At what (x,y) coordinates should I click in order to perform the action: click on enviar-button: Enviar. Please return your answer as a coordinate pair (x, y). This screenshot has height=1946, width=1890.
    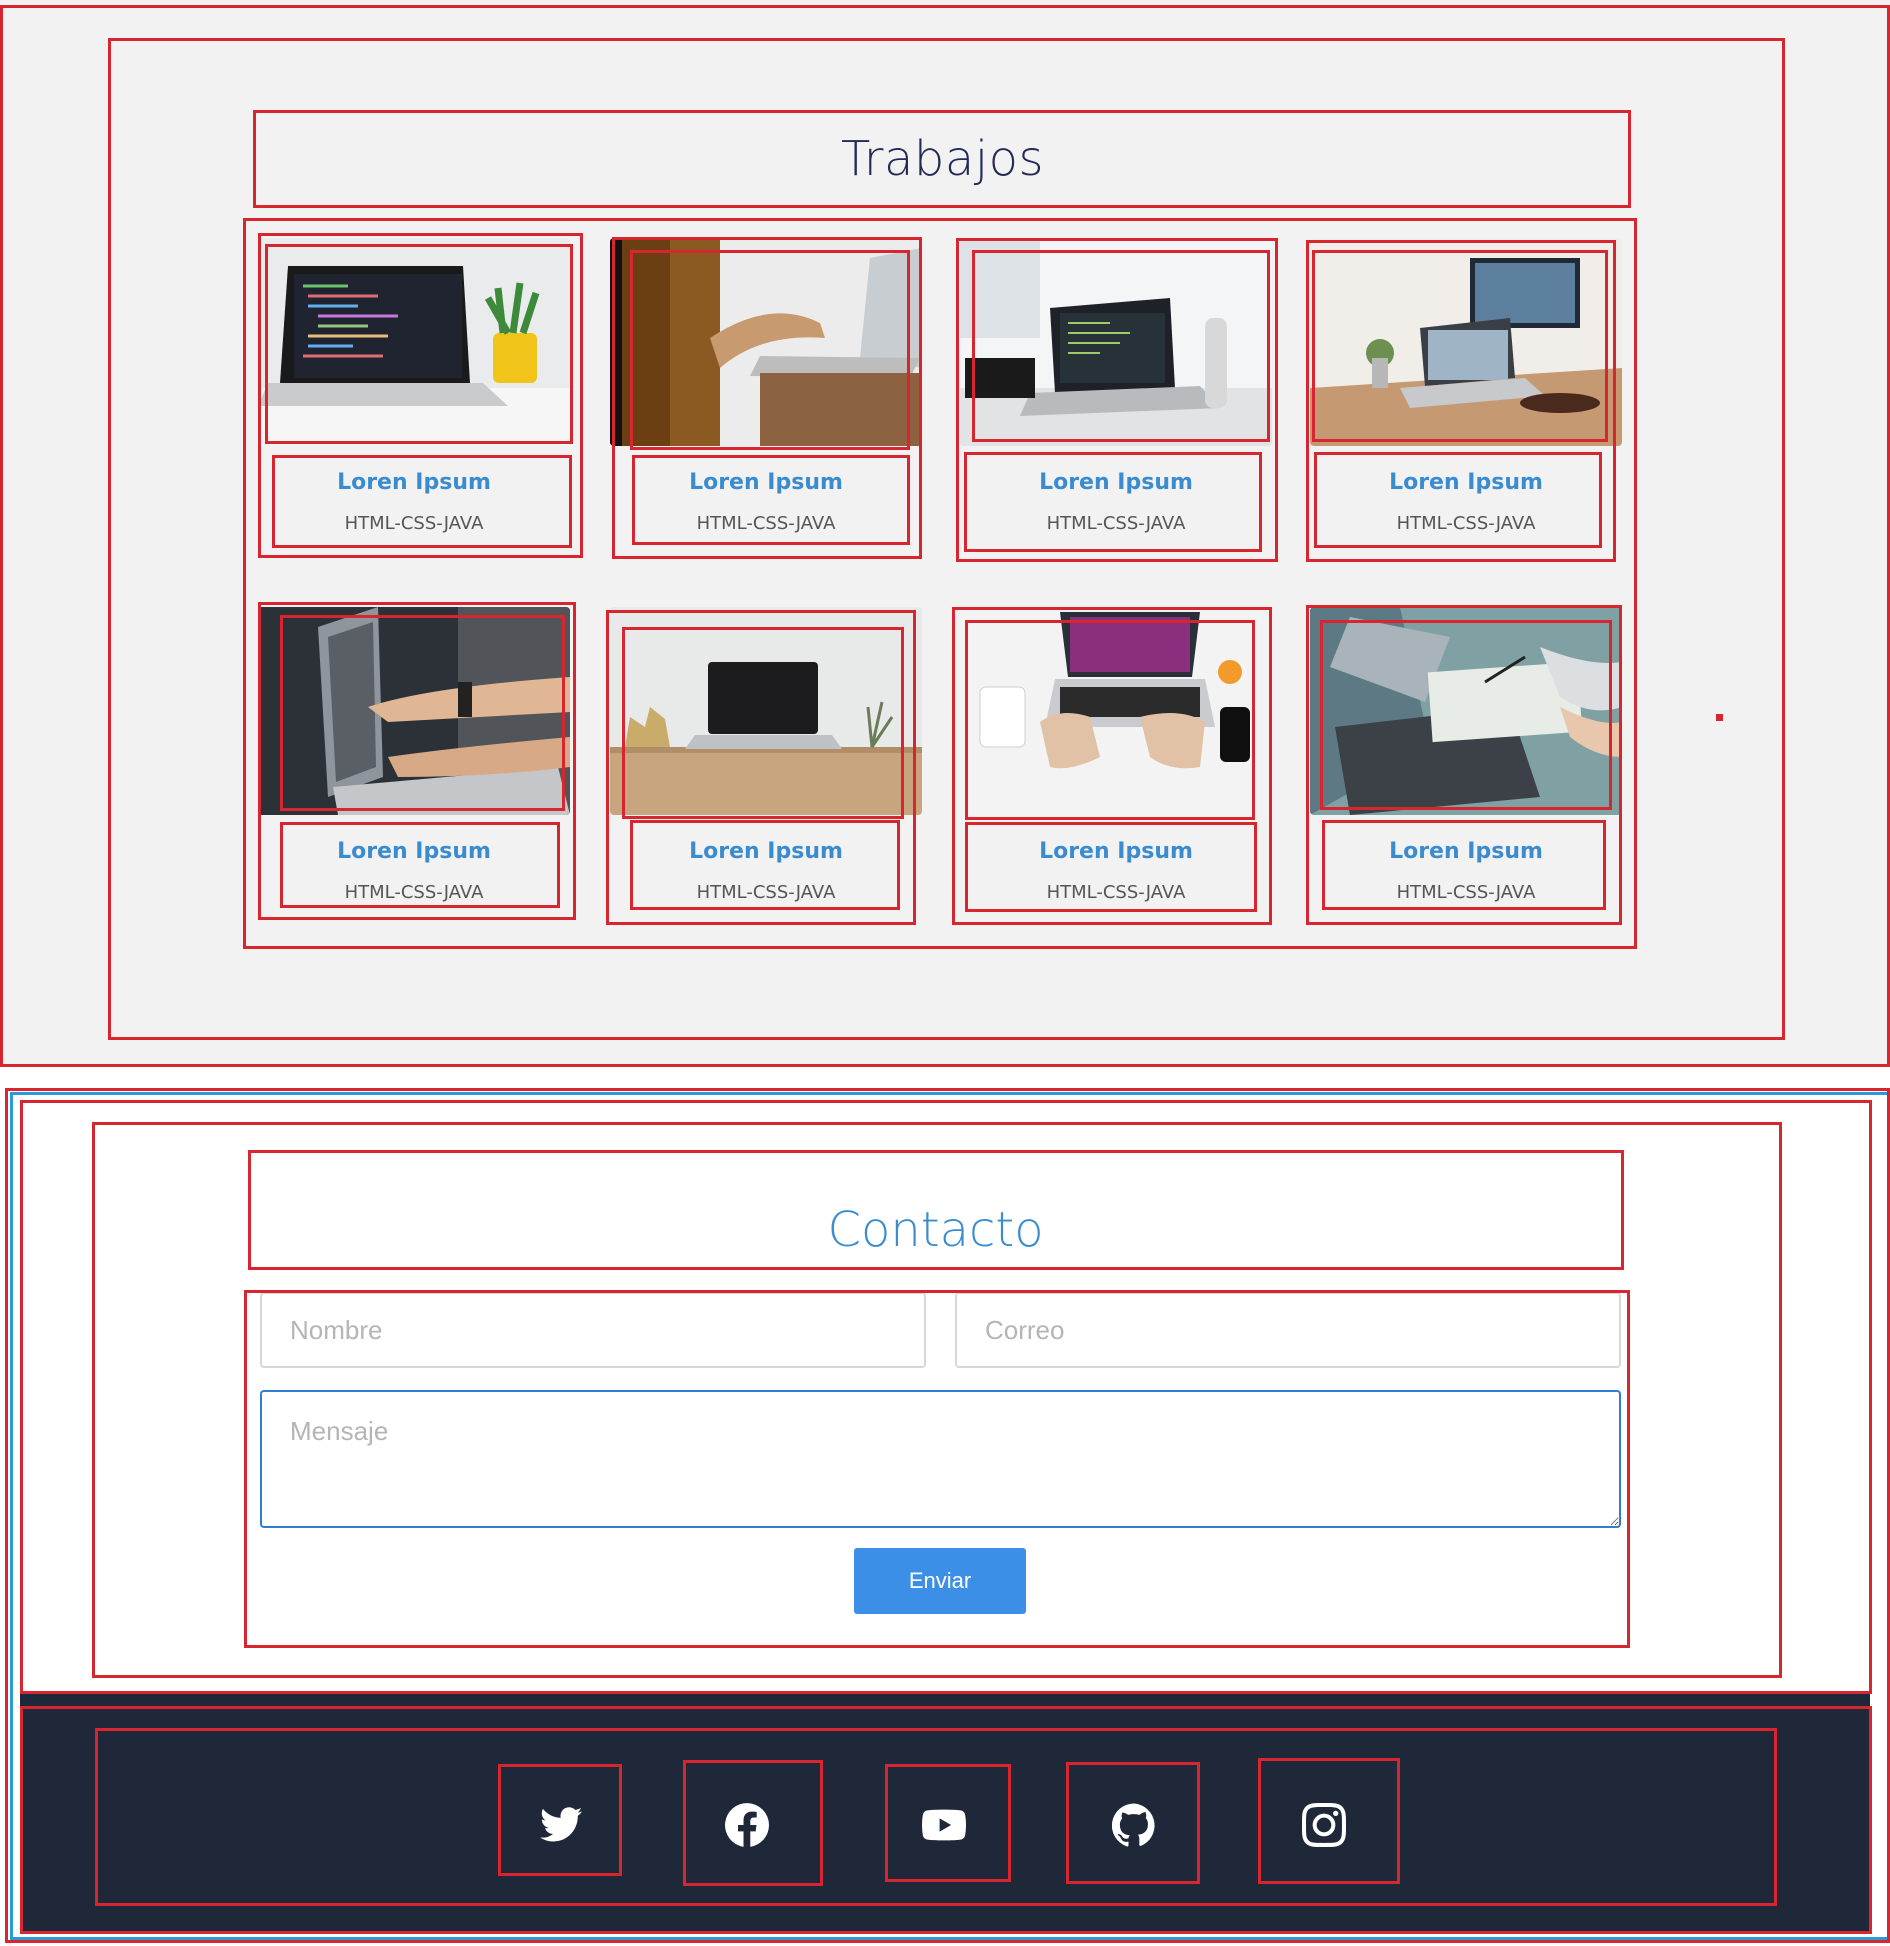
    Looking at the image, I should click on (940, 1581).